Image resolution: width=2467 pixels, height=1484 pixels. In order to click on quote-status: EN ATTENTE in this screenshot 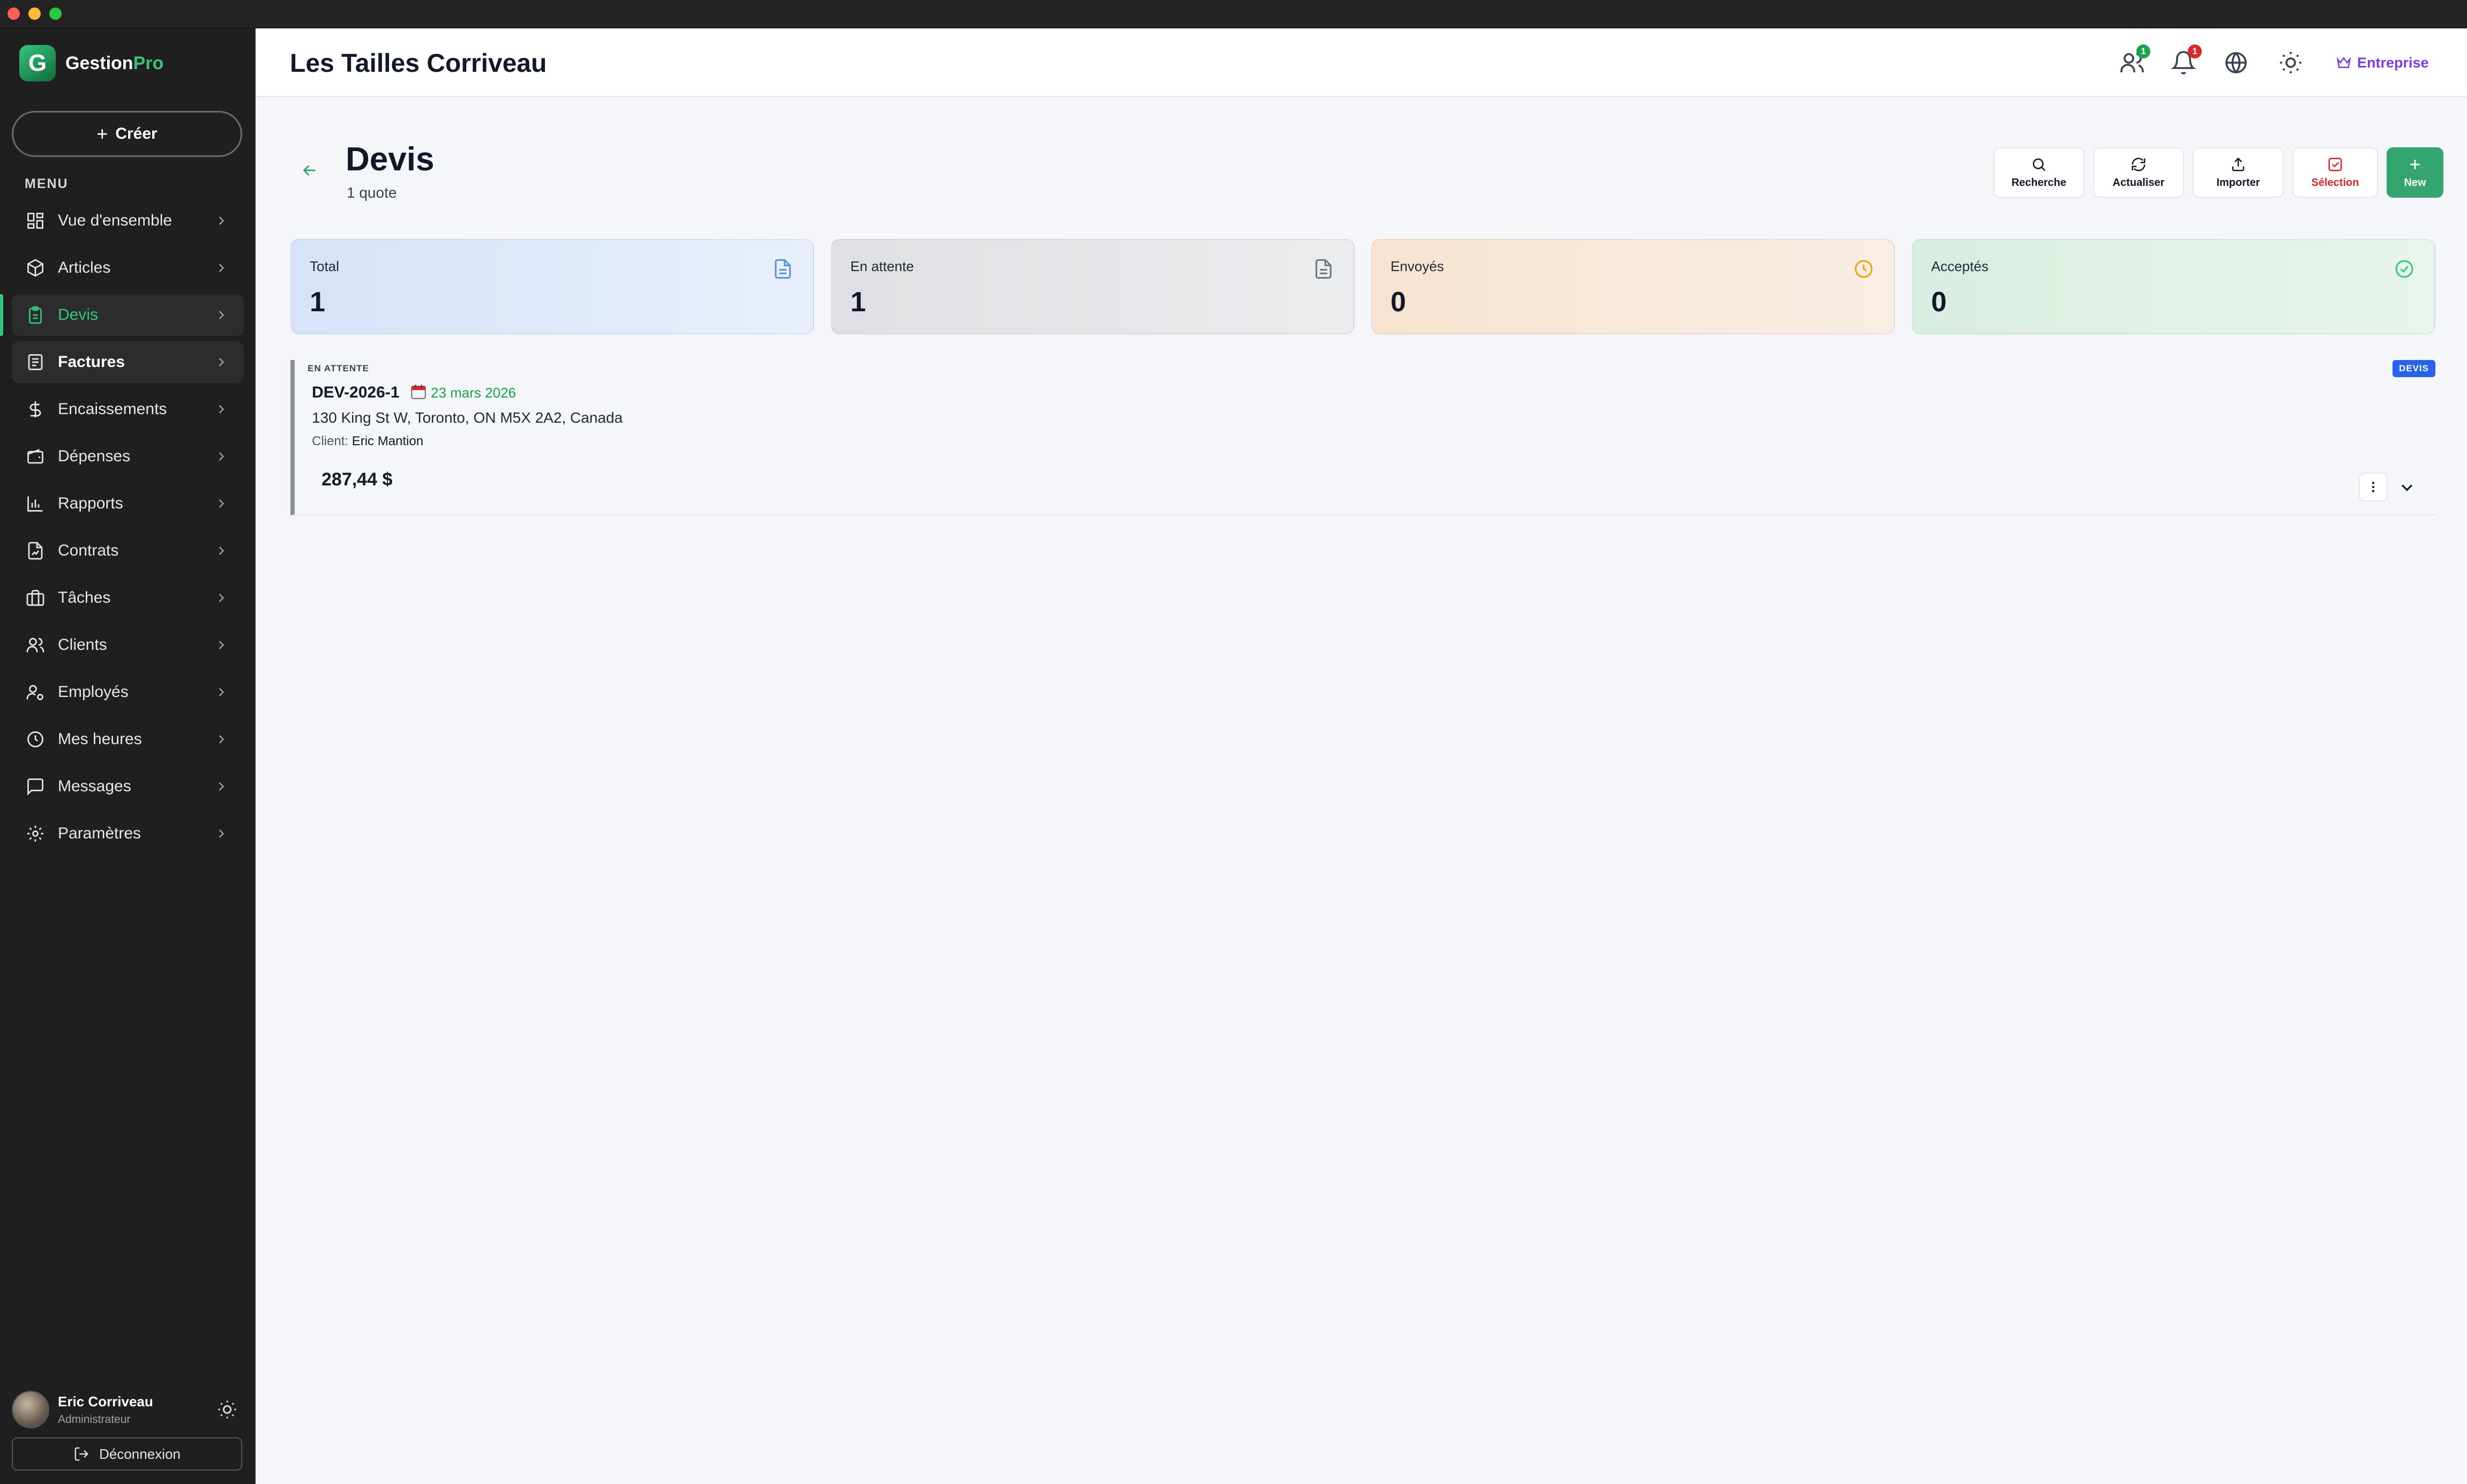, I will do `click(338, 368)`.